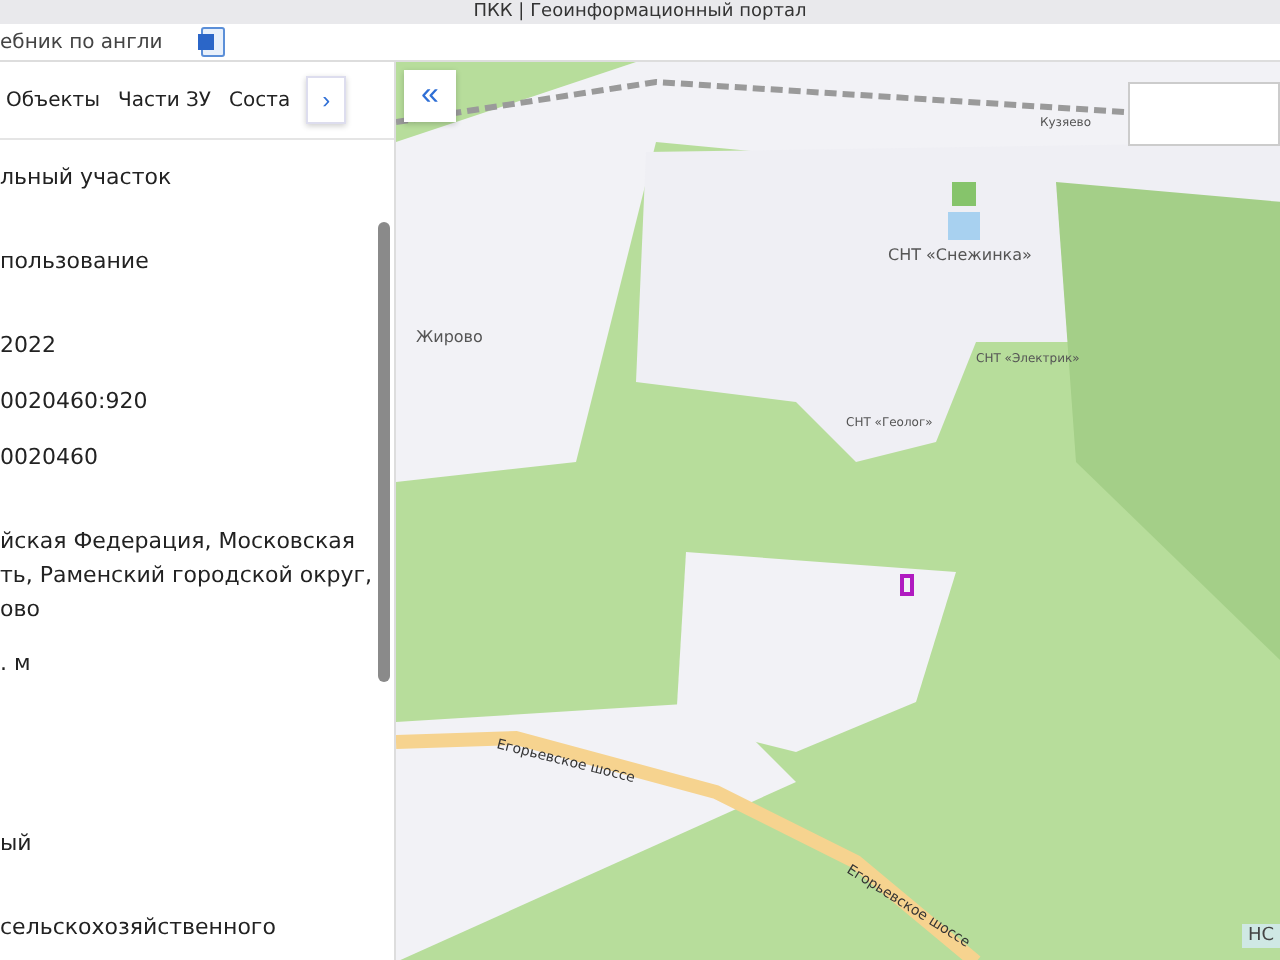 This screenshot has width=1280, height=960. I want to click on field-value: пользование, so click(75, 262).